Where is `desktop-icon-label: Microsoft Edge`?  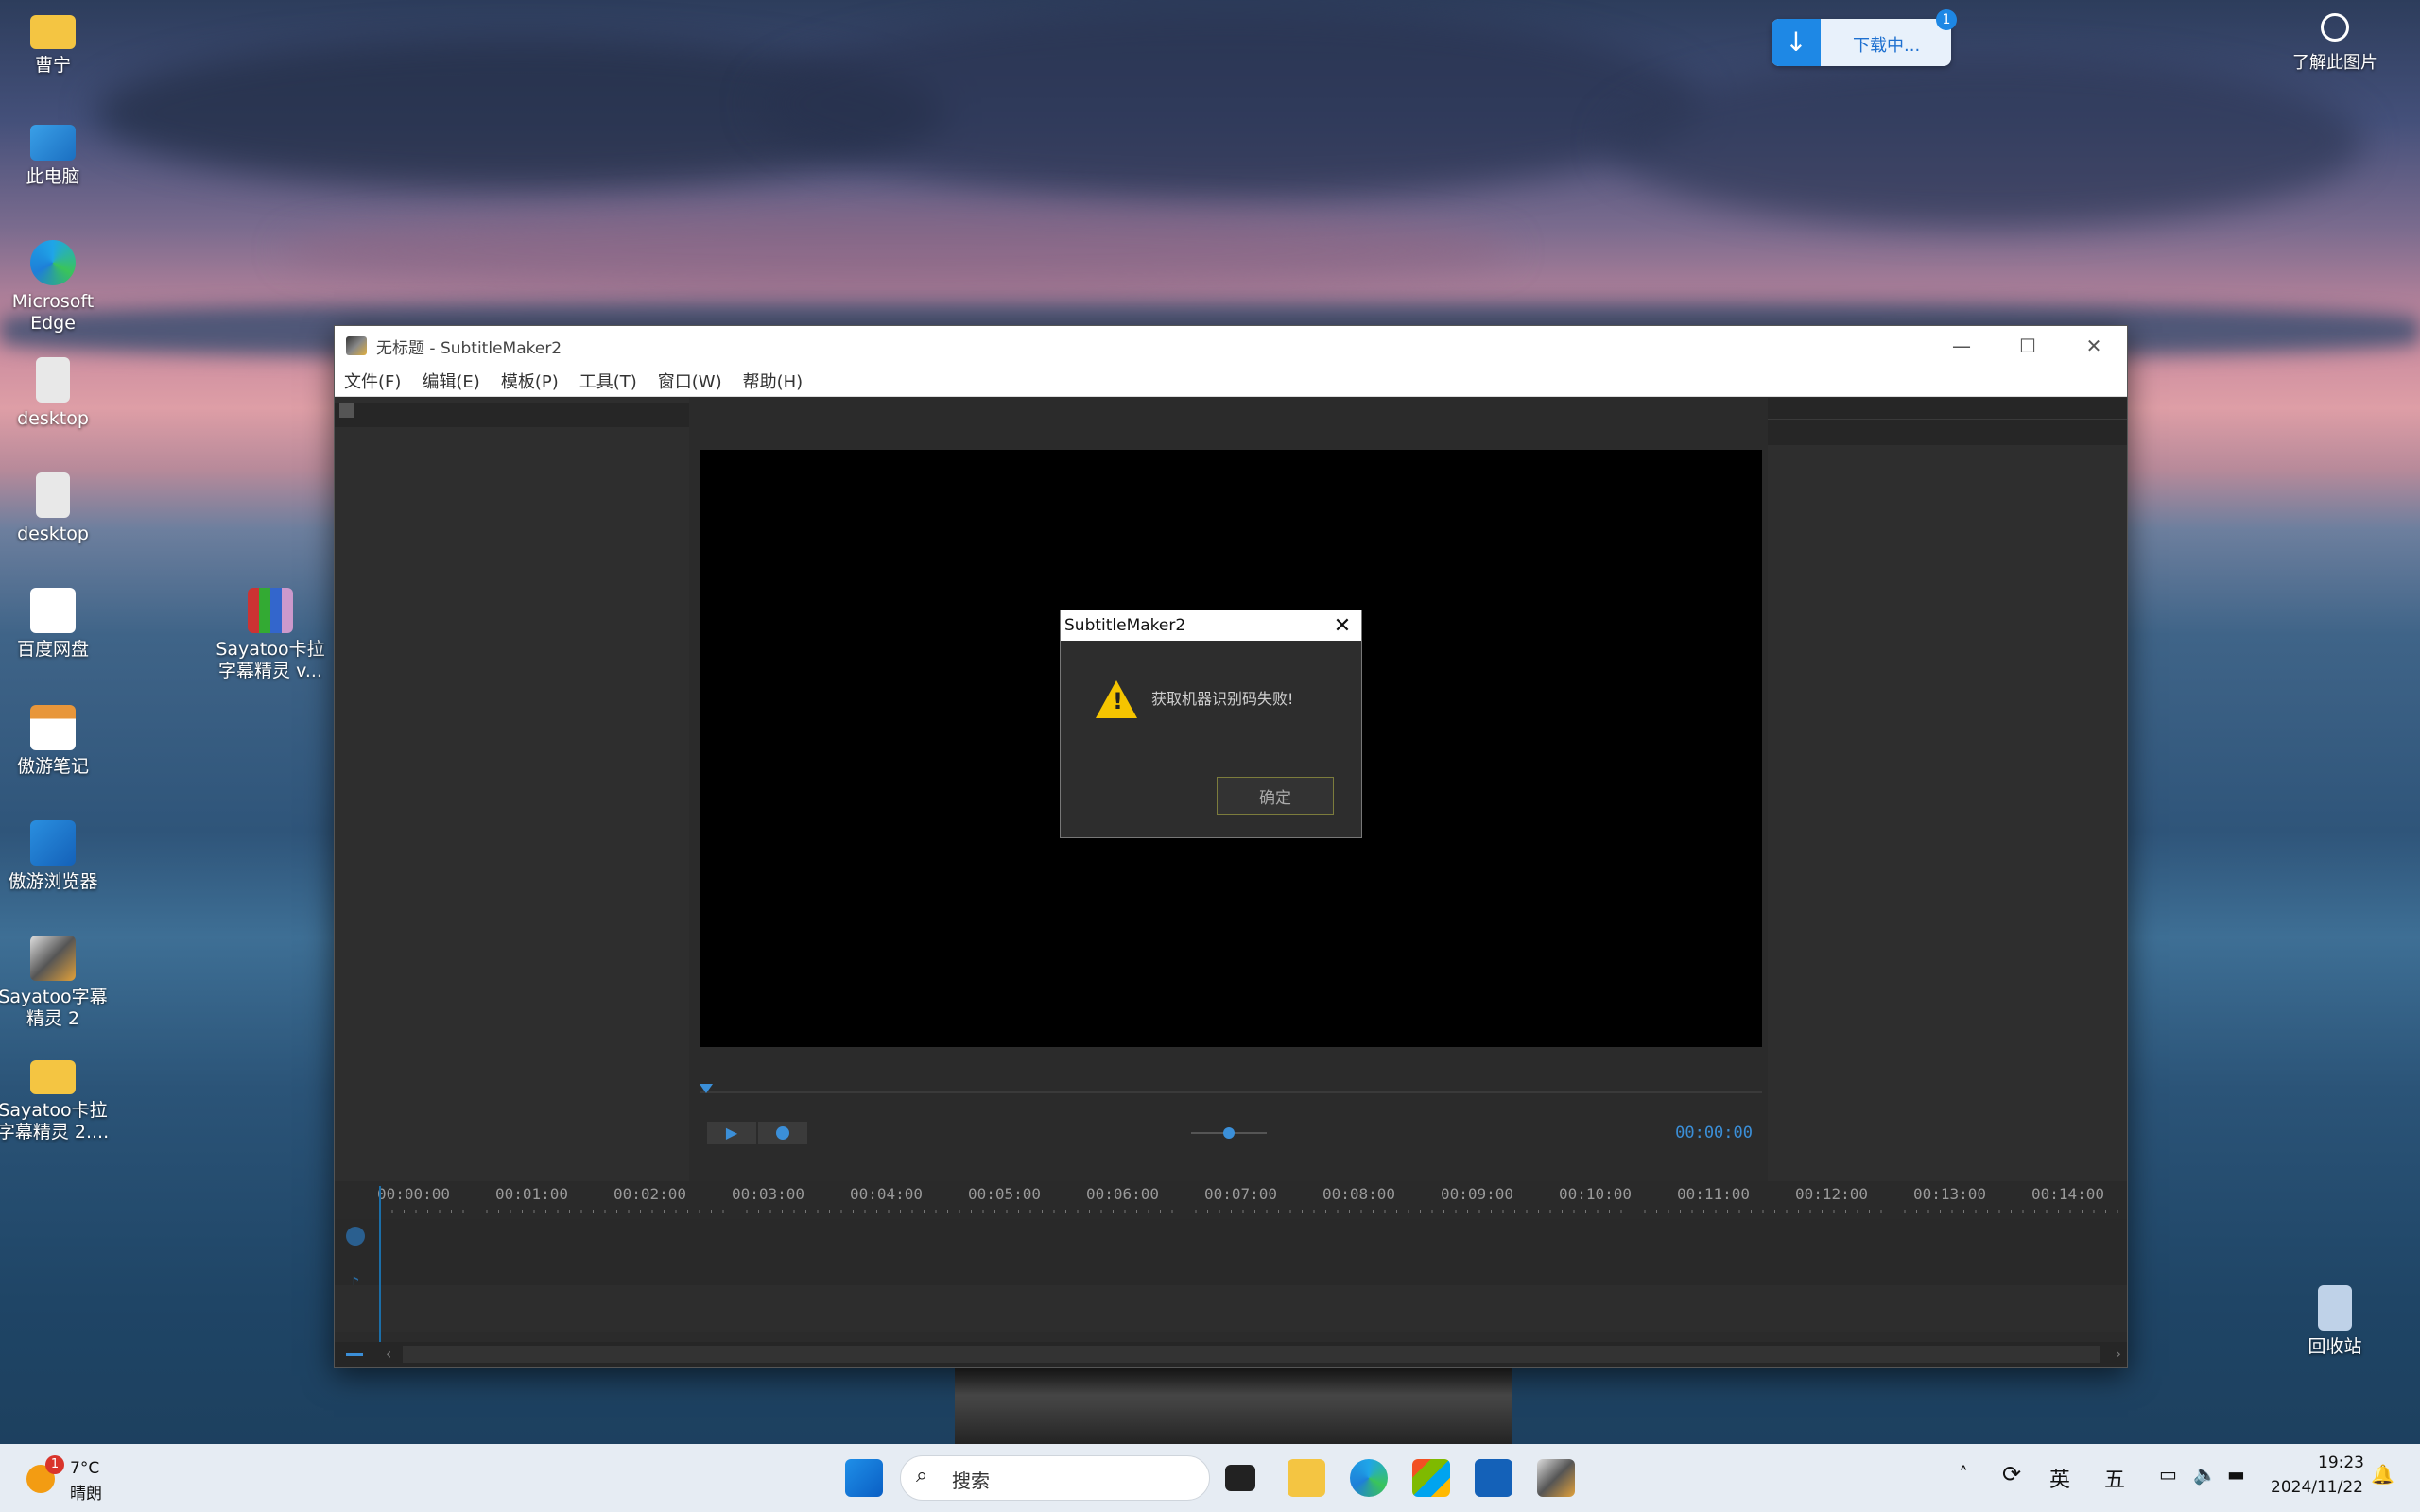 desktop-icon-label: Microsoft Edge is located at coordinates (53, 312).